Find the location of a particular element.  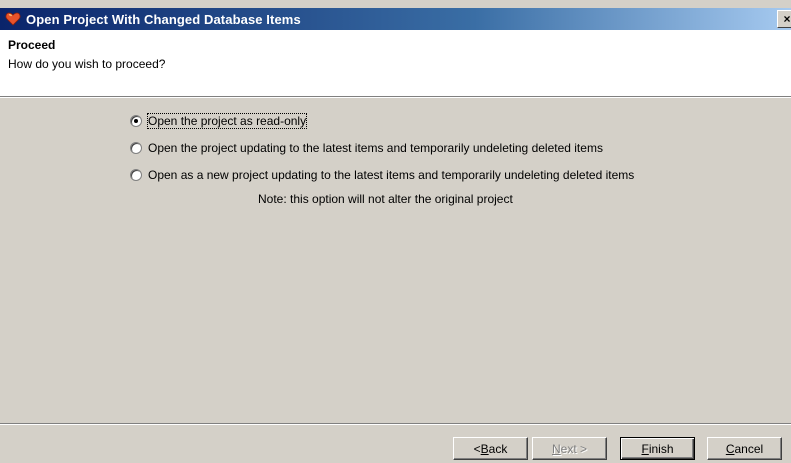

option-read-only: Open the project as read-only is located at coordinates (219, 121).